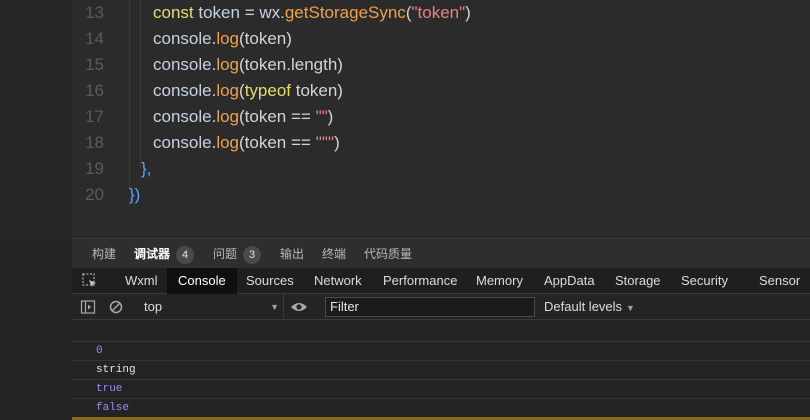 Image resolution: width=810 pixels, height=420 pixels. I want to click on tab-security: Security, so click(704, 281).